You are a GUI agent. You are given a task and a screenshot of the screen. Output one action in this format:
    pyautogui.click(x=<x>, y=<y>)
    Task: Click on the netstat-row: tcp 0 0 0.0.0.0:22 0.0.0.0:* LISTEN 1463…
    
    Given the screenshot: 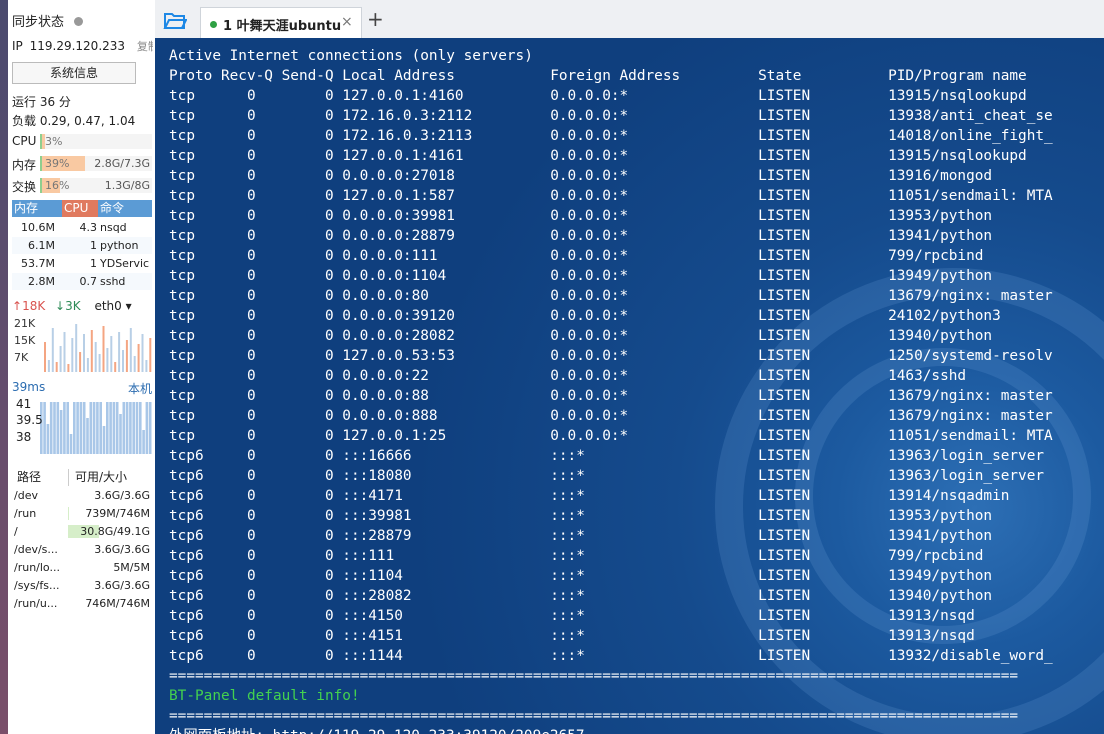 What is the action you would take?
    pyautogui.click(x=568, y=376)
    